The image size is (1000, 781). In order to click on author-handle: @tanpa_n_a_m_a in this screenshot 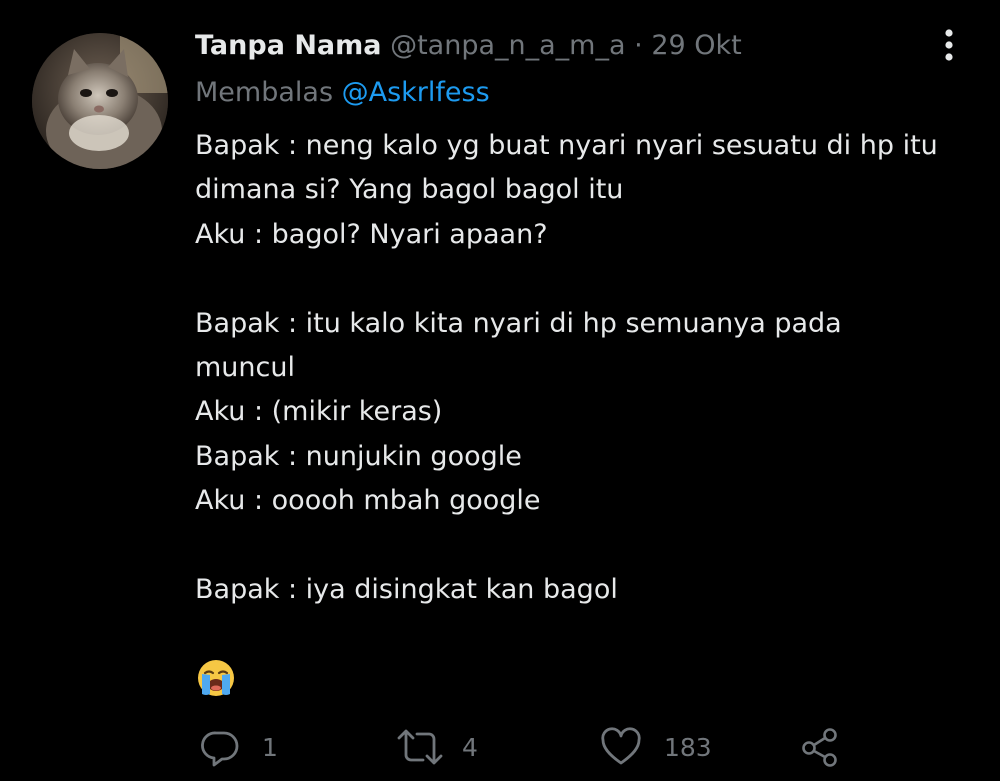, I will do `click(507, 45)`.